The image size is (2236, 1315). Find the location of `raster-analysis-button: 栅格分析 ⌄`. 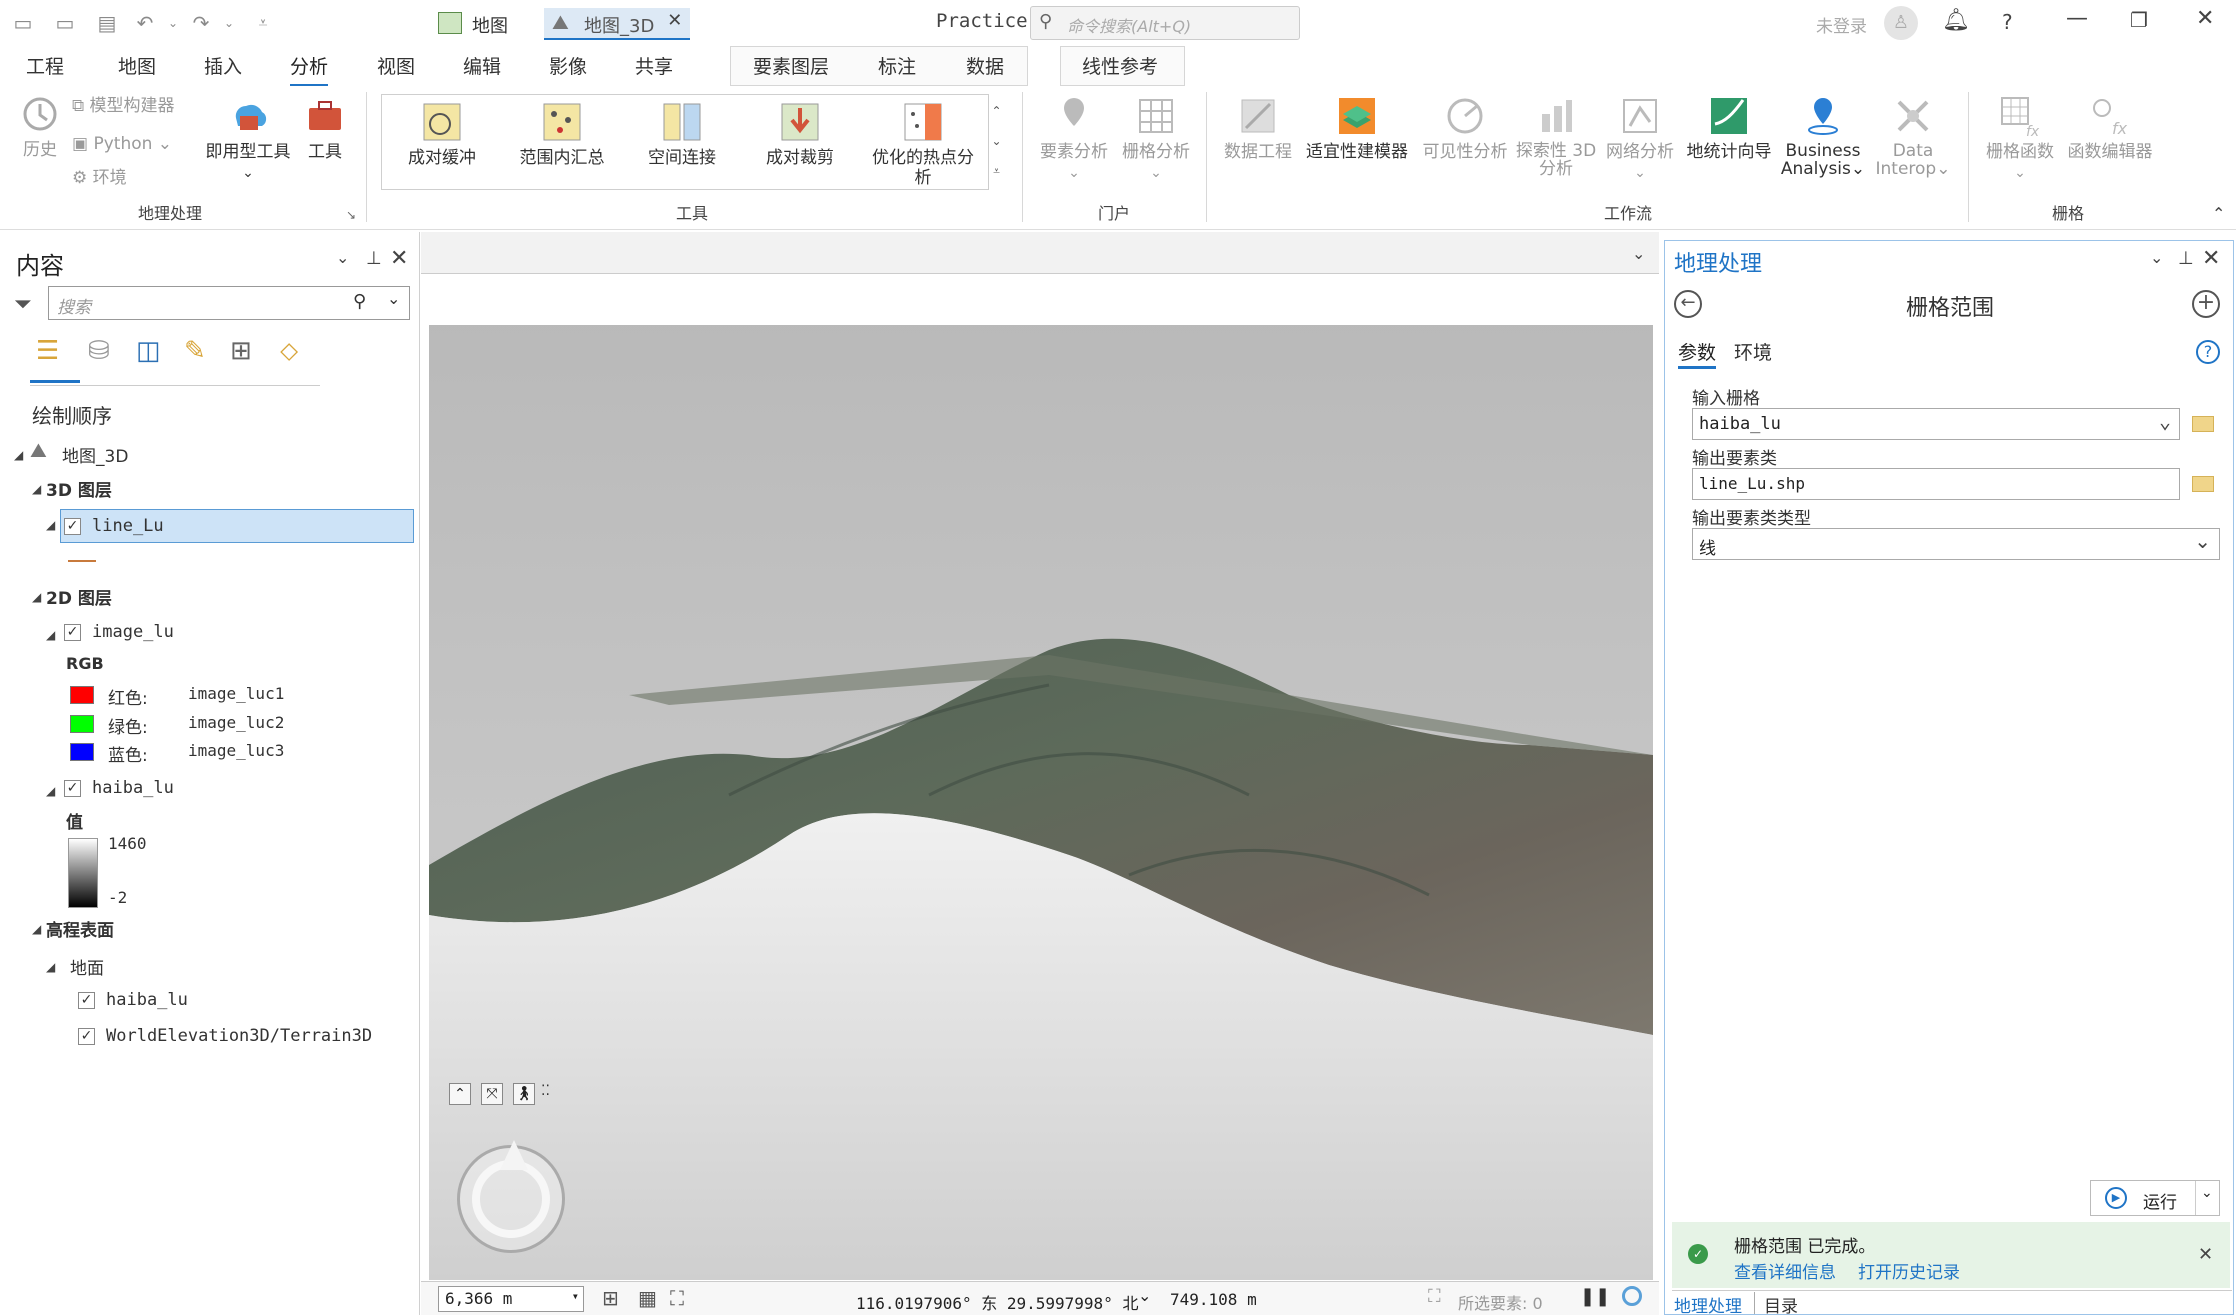

raster-analysis-button: 栅格分析 ⌄ is located at coordinates (1156, 138).